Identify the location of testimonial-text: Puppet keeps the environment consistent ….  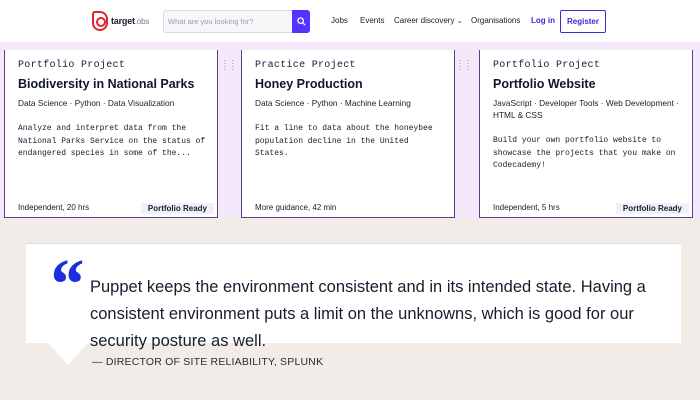
(368, 314).